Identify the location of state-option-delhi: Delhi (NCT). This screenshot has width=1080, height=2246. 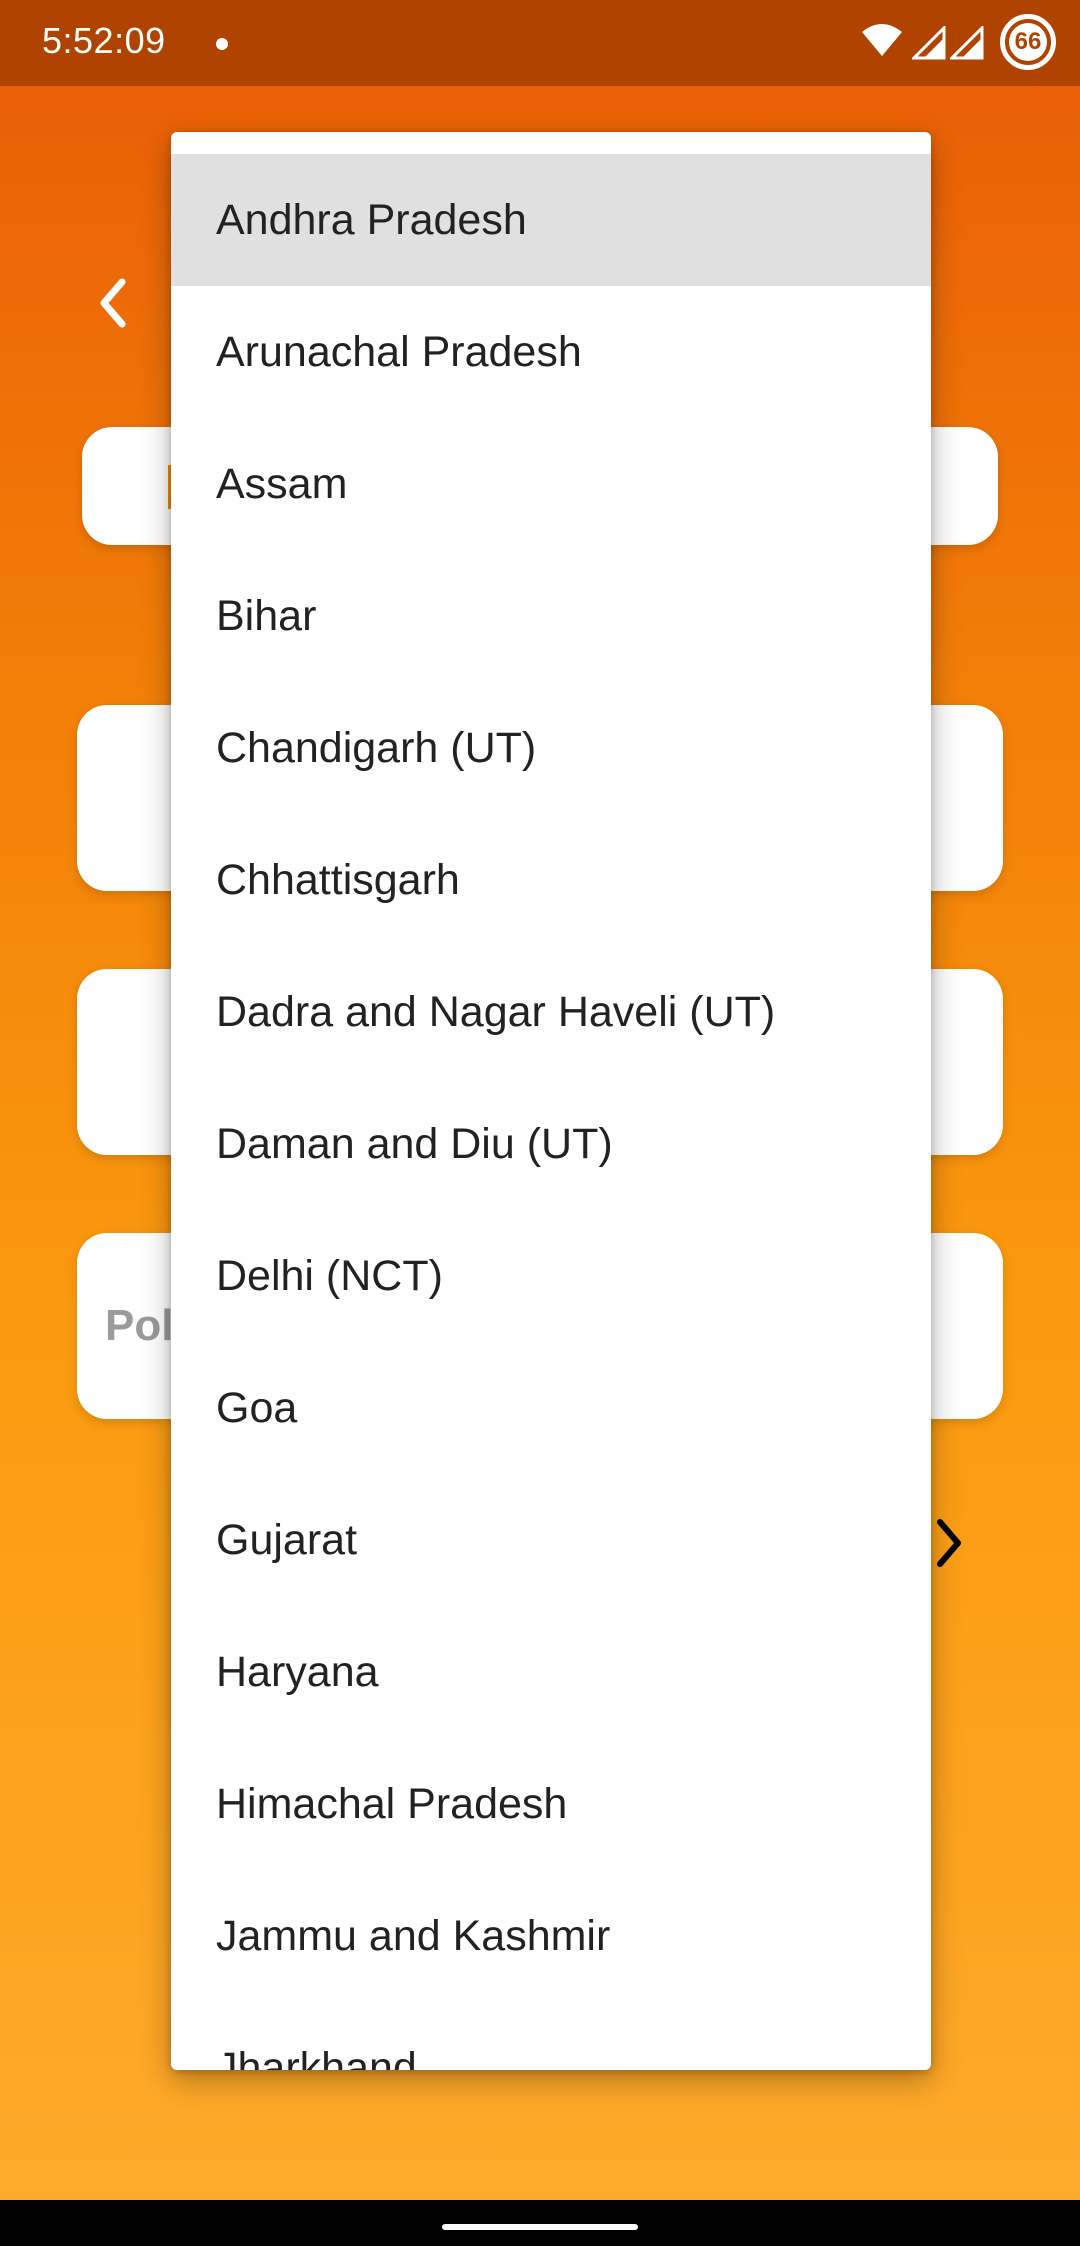
(551, 1276).